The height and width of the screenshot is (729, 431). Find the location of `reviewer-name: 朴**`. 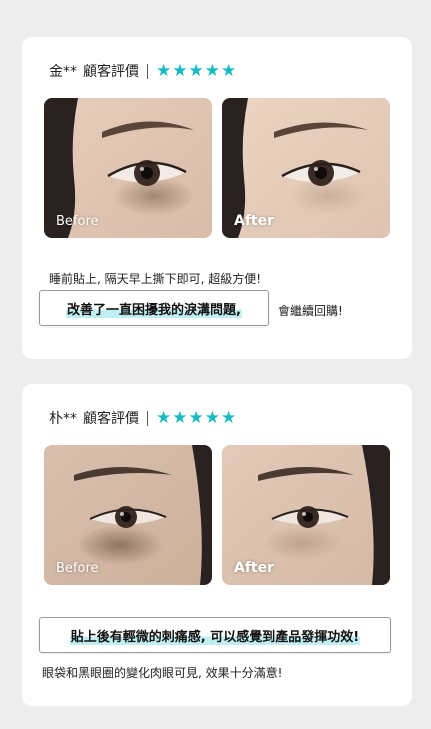

reviewer-name: 朴** is located at coordinates (63, 419).